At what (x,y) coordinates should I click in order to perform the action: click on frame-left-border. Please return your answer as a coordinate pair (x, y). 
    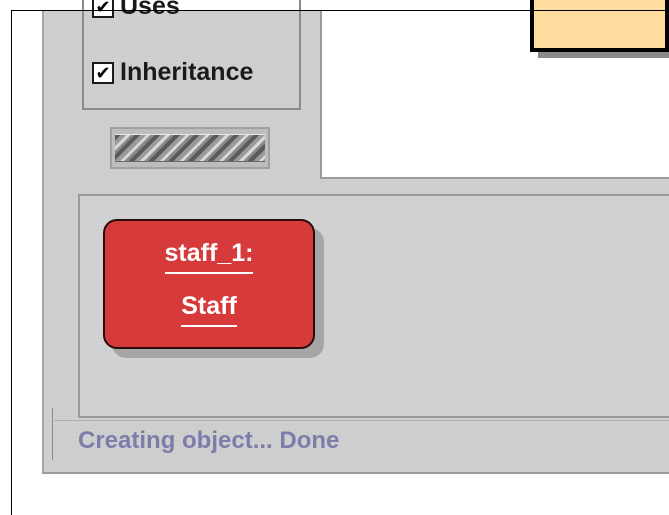
    Looking at the image, I should click on (11, 262).